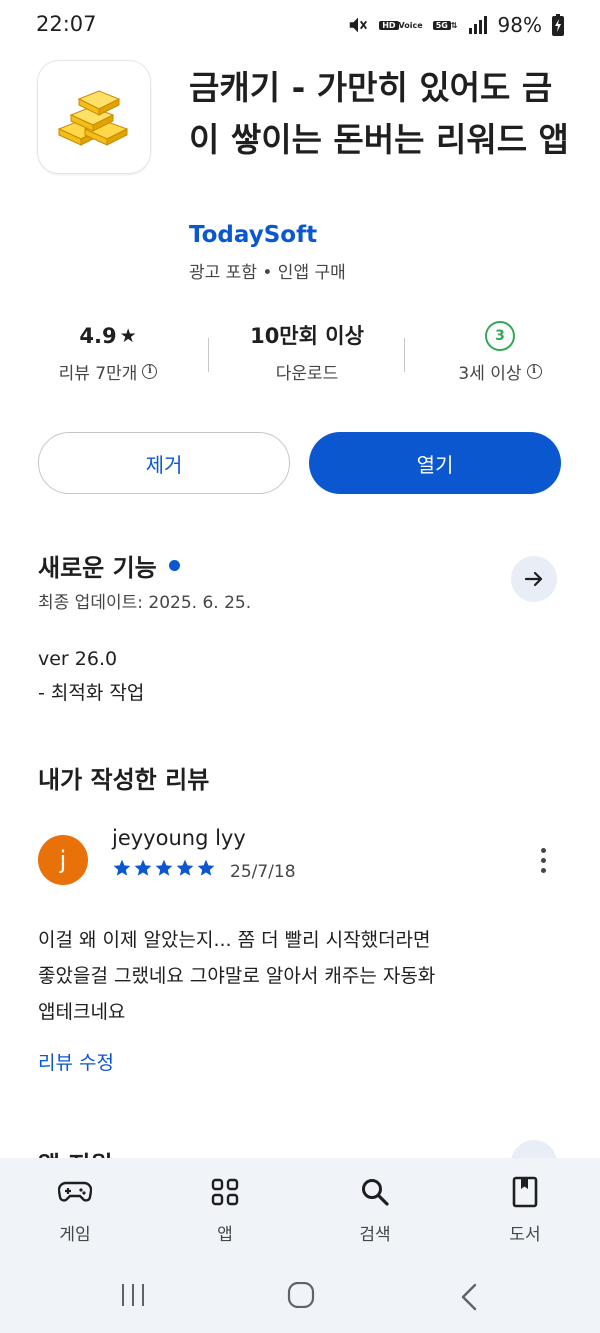 The width and height of the screenshot is (600, 1333). I want to click on nav-apps: 앱, so click(225, 1210).